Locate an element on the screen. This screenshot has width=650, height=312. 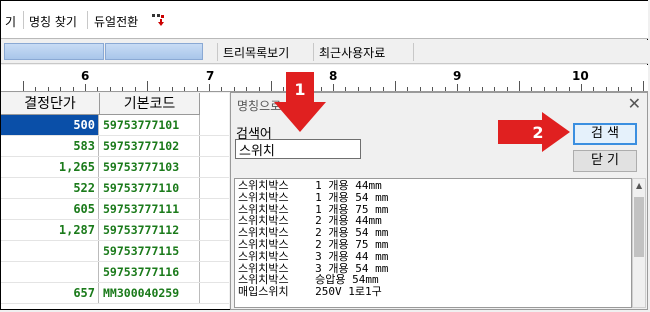
price-cell: 1,265 is located at coordinates (50, 167).